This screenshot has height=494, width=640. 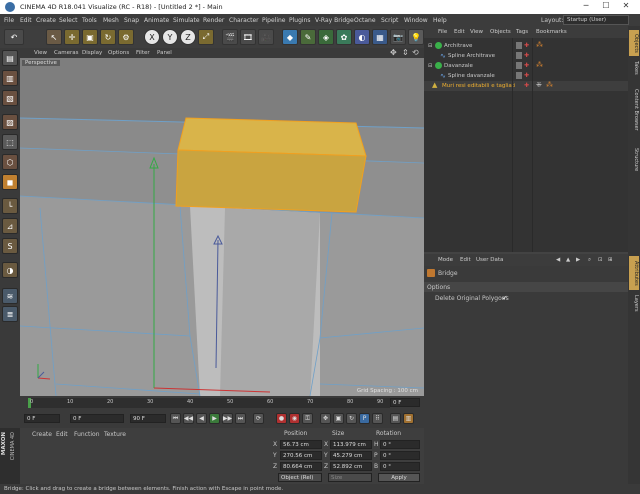 I want to click on object-menu-file: File, so click(x=442, y=32).